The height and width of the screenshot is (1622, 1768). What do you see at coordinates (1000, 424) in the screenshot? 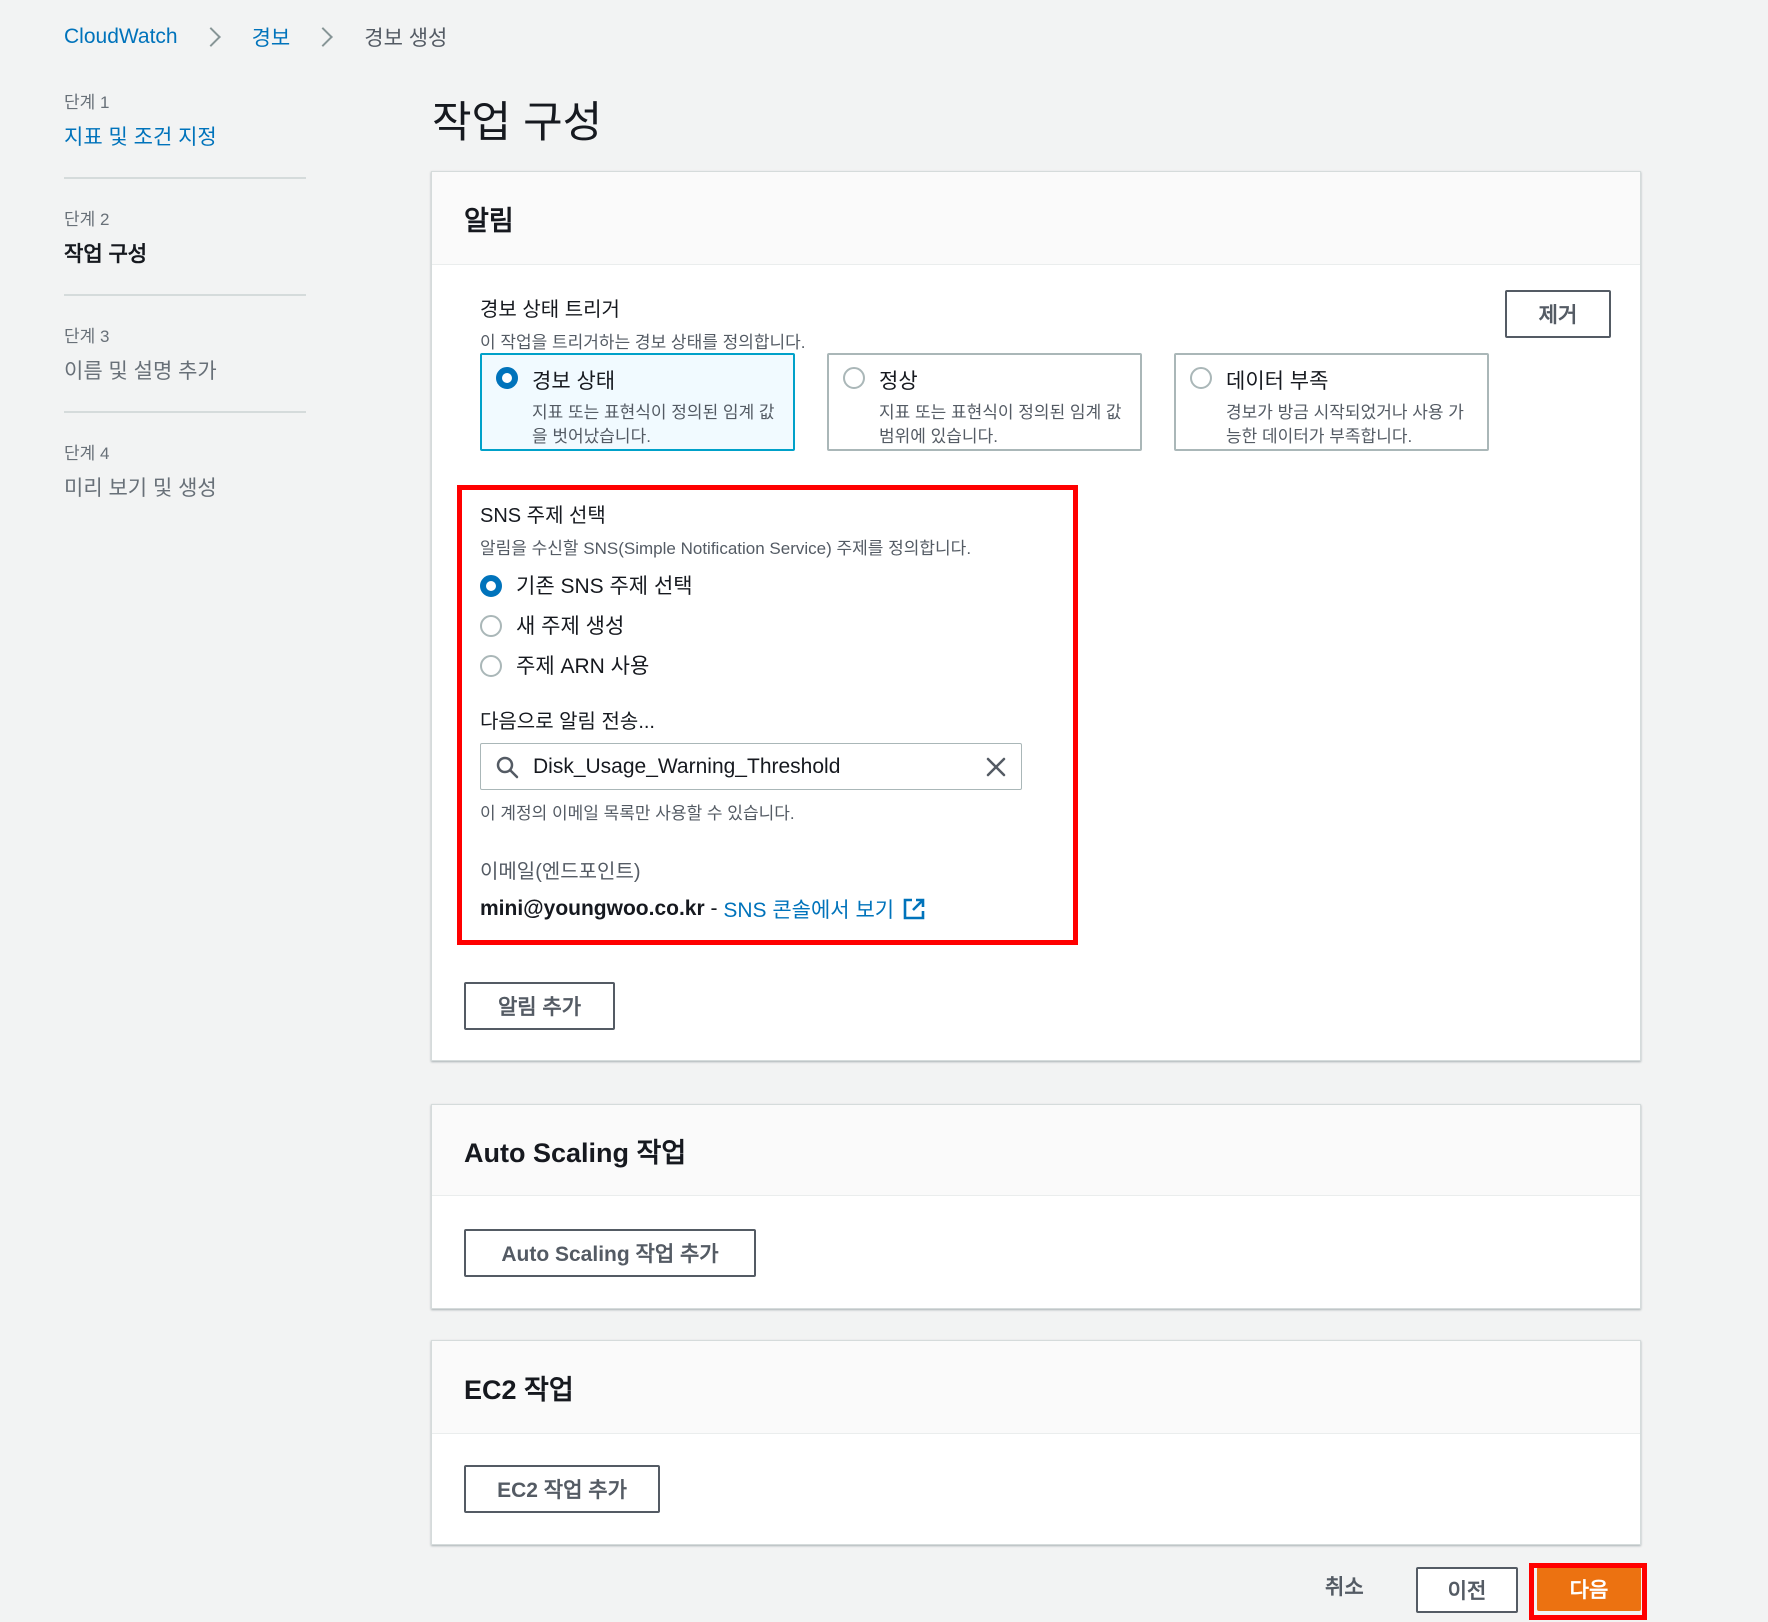
I see `tile-description: 지표 또는 표현식이 정의된 임계 값 범위에 있습니다.` at bounding box center [1000, 424].